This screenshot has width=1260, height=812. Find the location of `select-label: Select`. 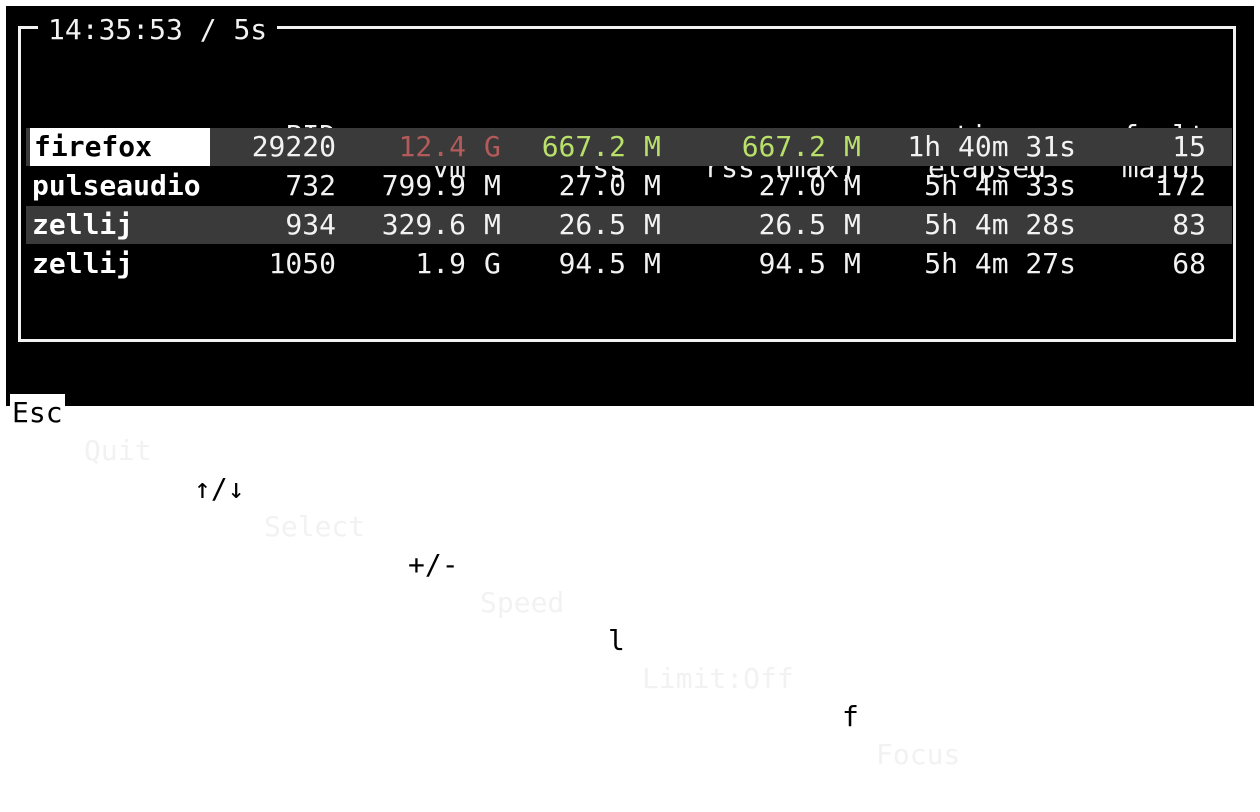

select-label: Select is located at coordinates (315, 526).